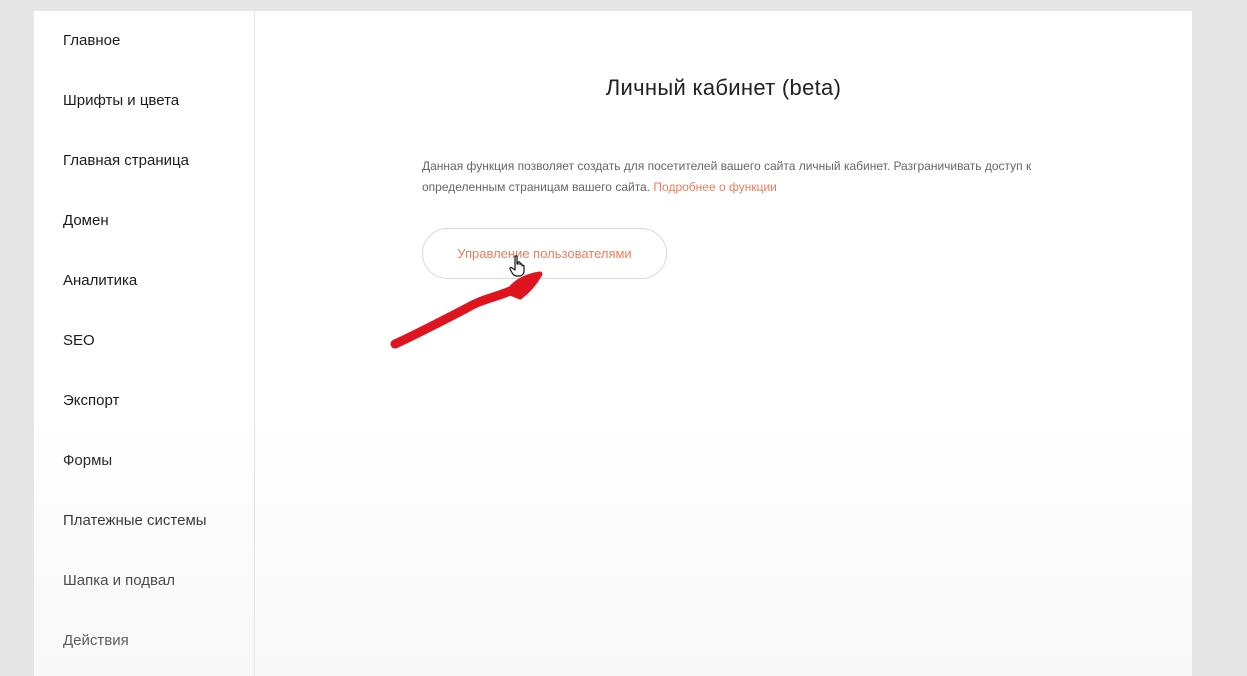  I want to click on sidebar-item-forms: Формы, so click(87, 460).